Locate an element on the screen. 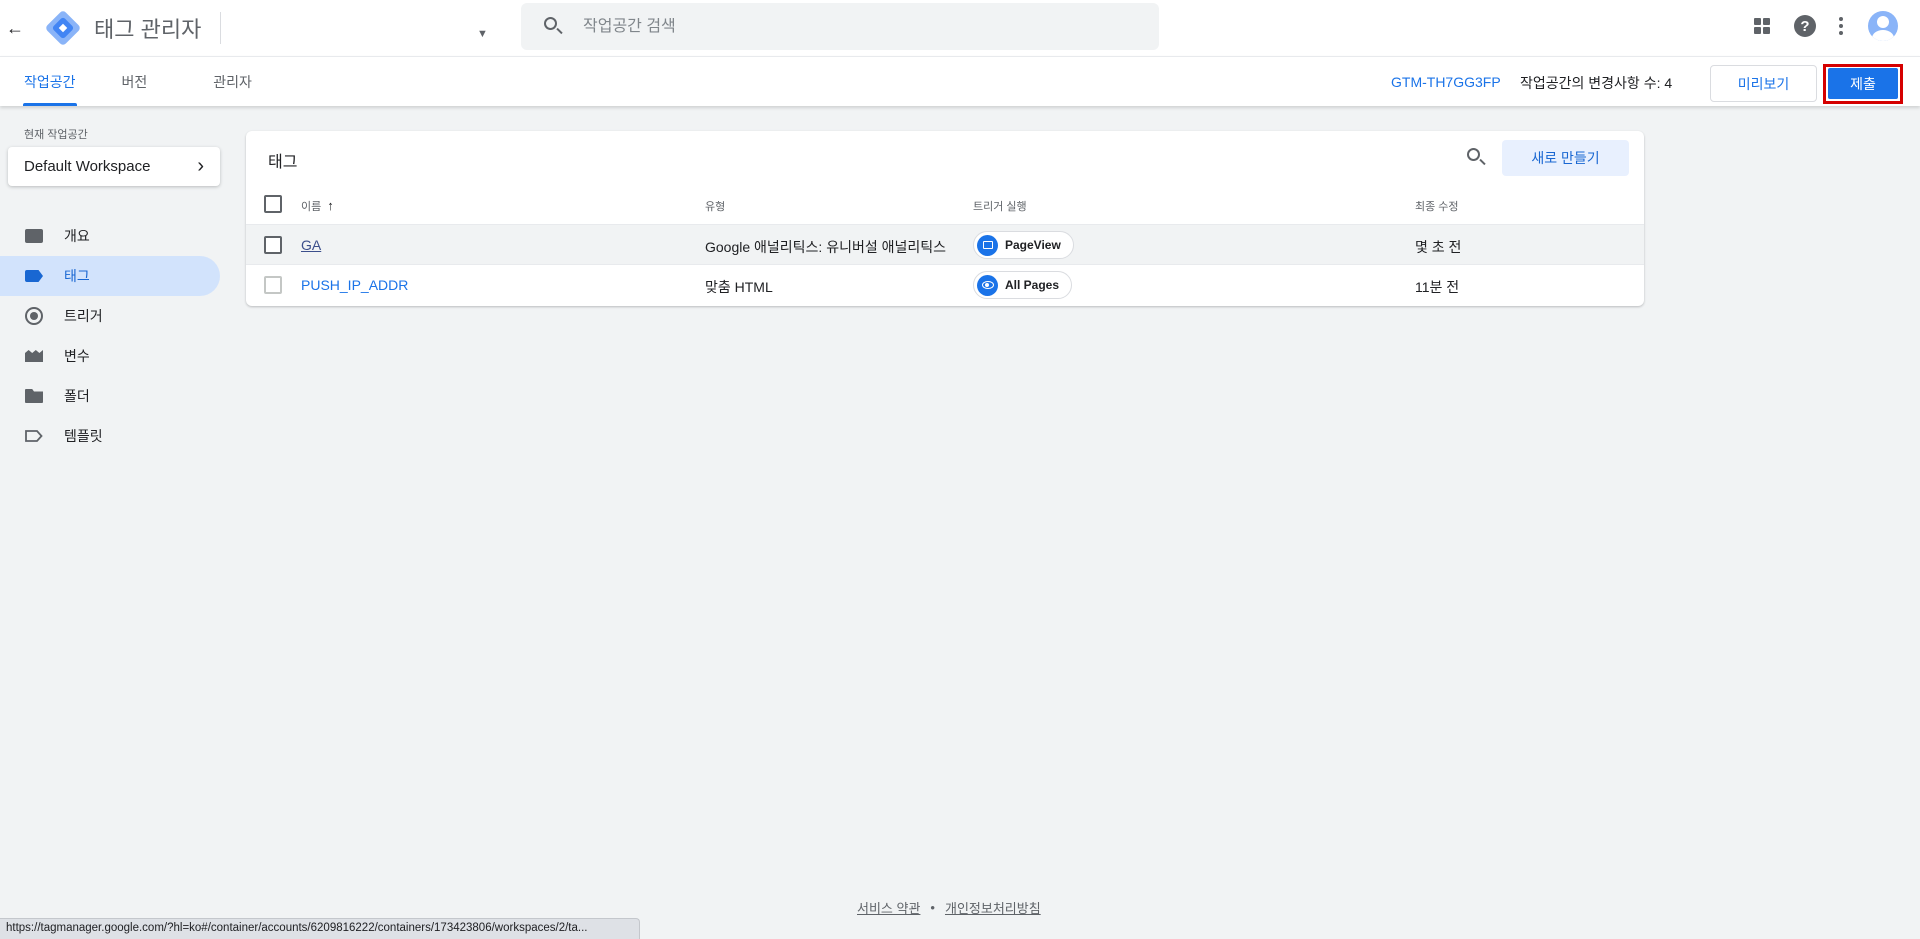 The width and height of the screenshot is (1920, 939). sidebar-nav: 개요 태그 트리거 변수 폴더 템플릿 is located at coordinates (110, 336).